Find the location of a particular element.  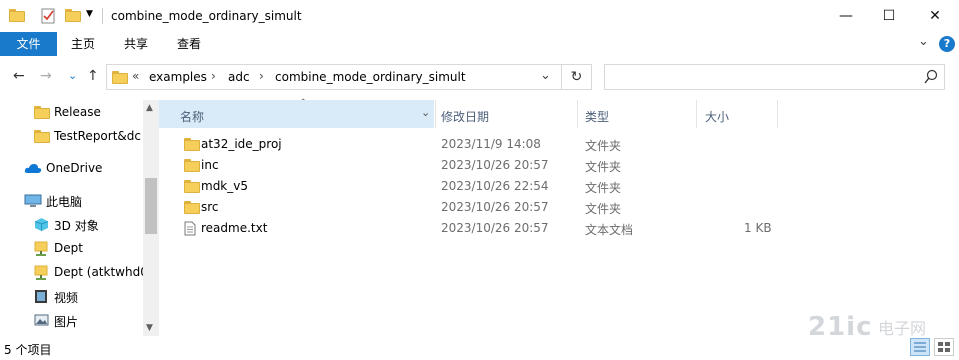

up-button: ↑ is located at coordinates (93, 76).